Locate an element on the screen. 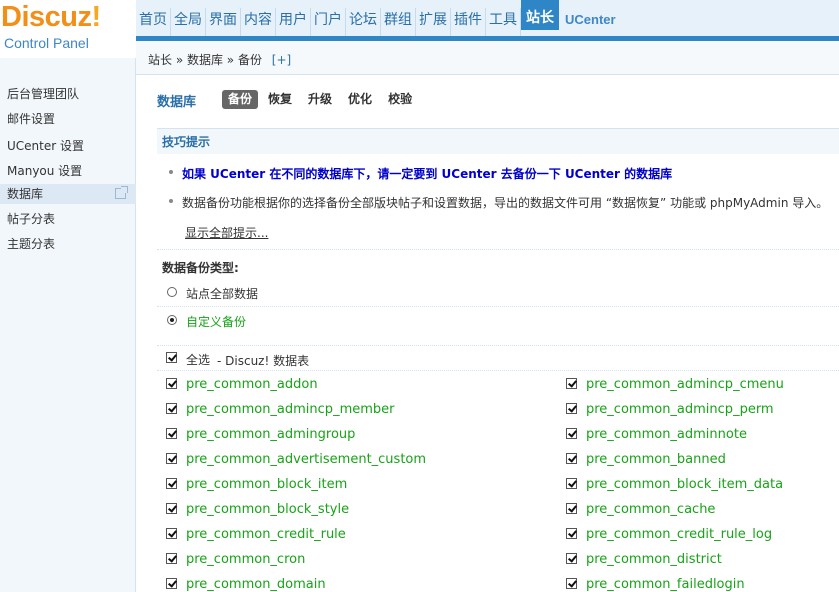  logo: Discuz! Control Panel is located at coordinates (68, 29).